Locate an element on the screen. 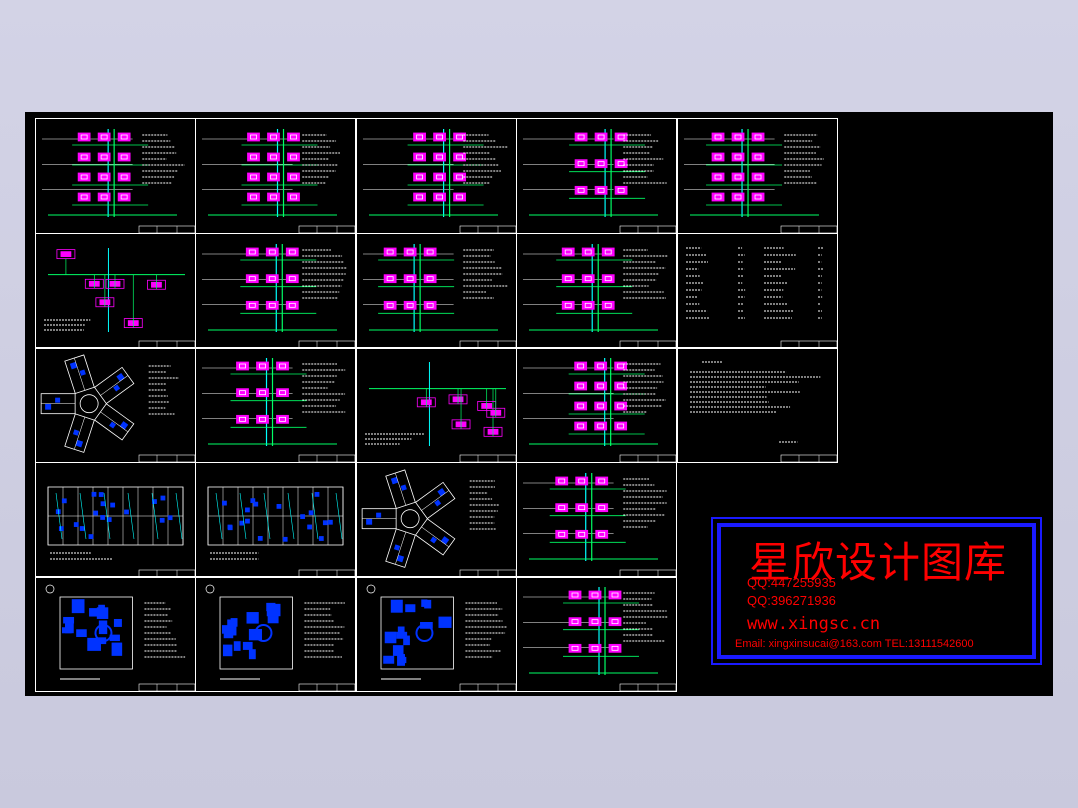 This screenshot has width=1078, height=808. drawing-sheet-r2c2 is located at coordinates (275, 291).